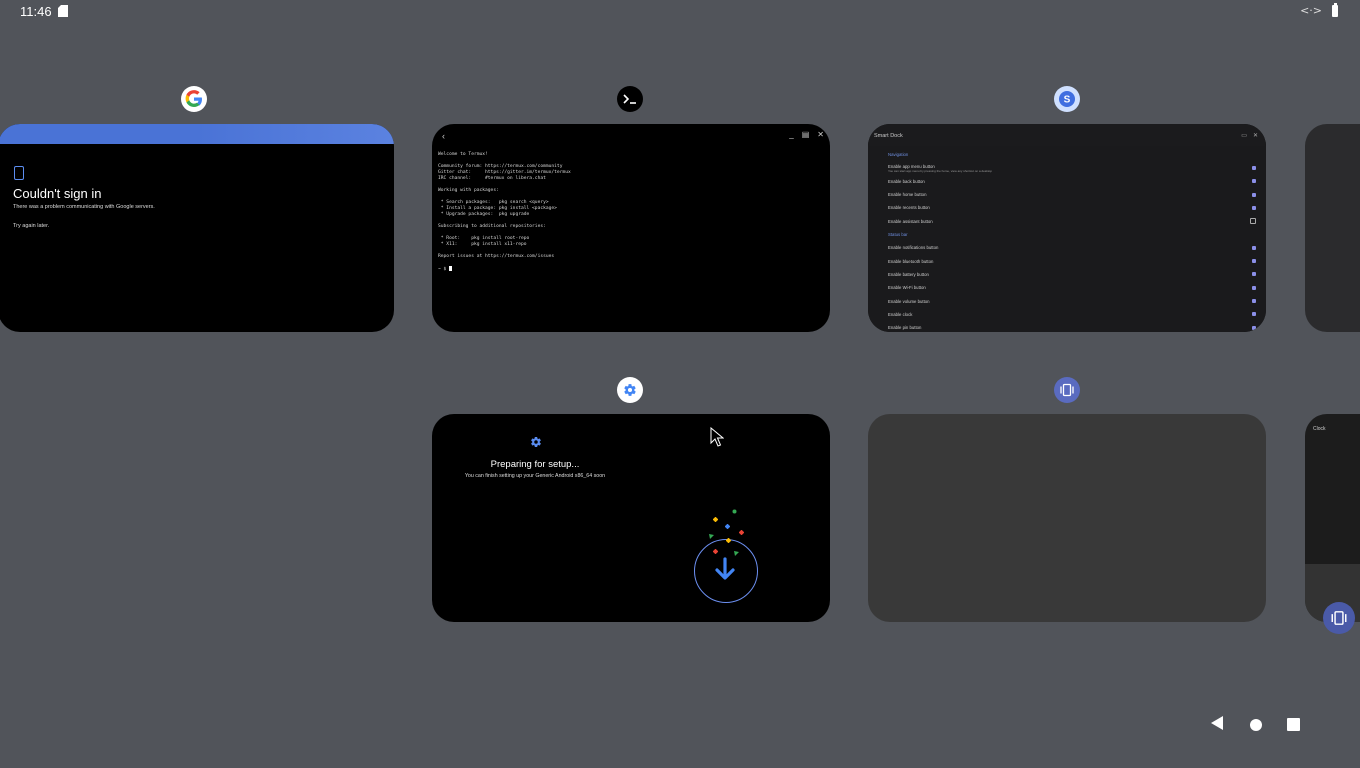 This screenshot has width=1360, height=768. Describe the element at coordinates (1072, 315) in the screenshot. I see `settings-row: Enable clock` at that location.